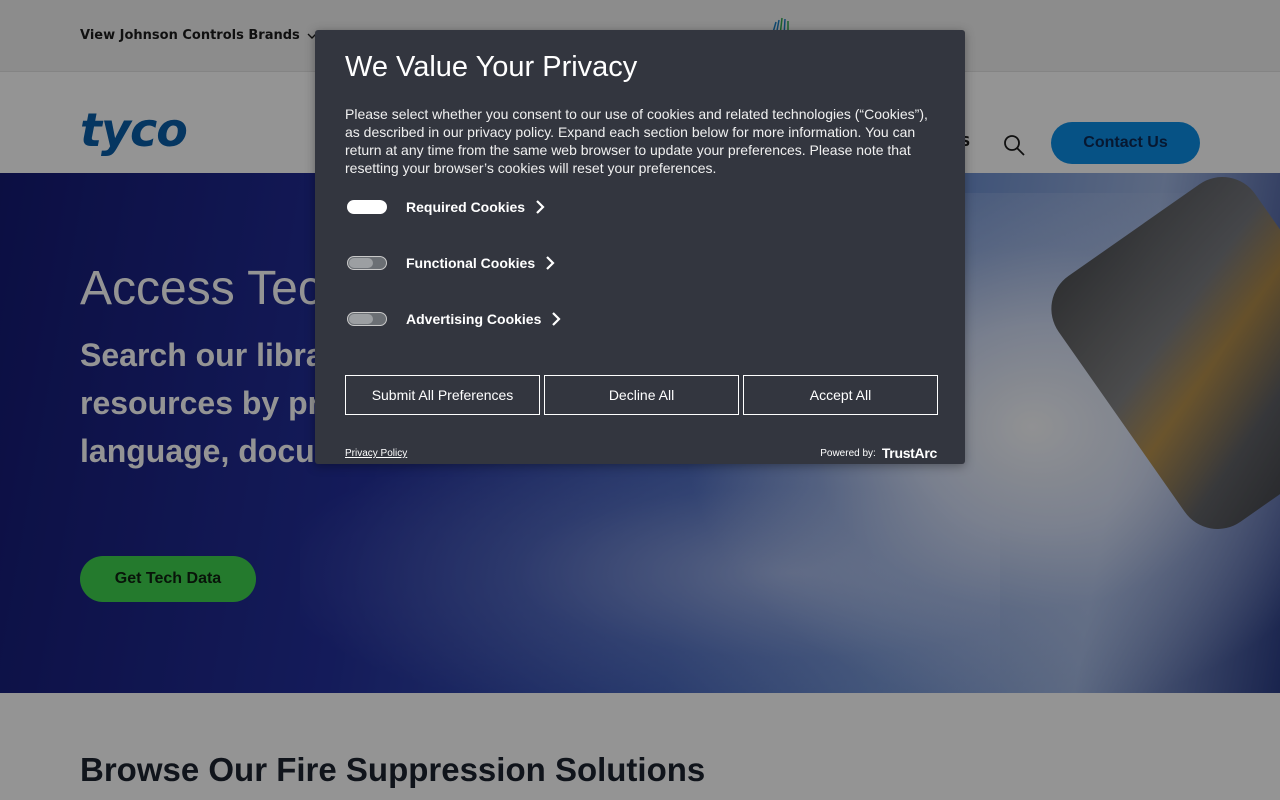  Describe the element at coordinates (848, 453) in the screenshot. I see `powered-by-label: Powered by:` at that location.